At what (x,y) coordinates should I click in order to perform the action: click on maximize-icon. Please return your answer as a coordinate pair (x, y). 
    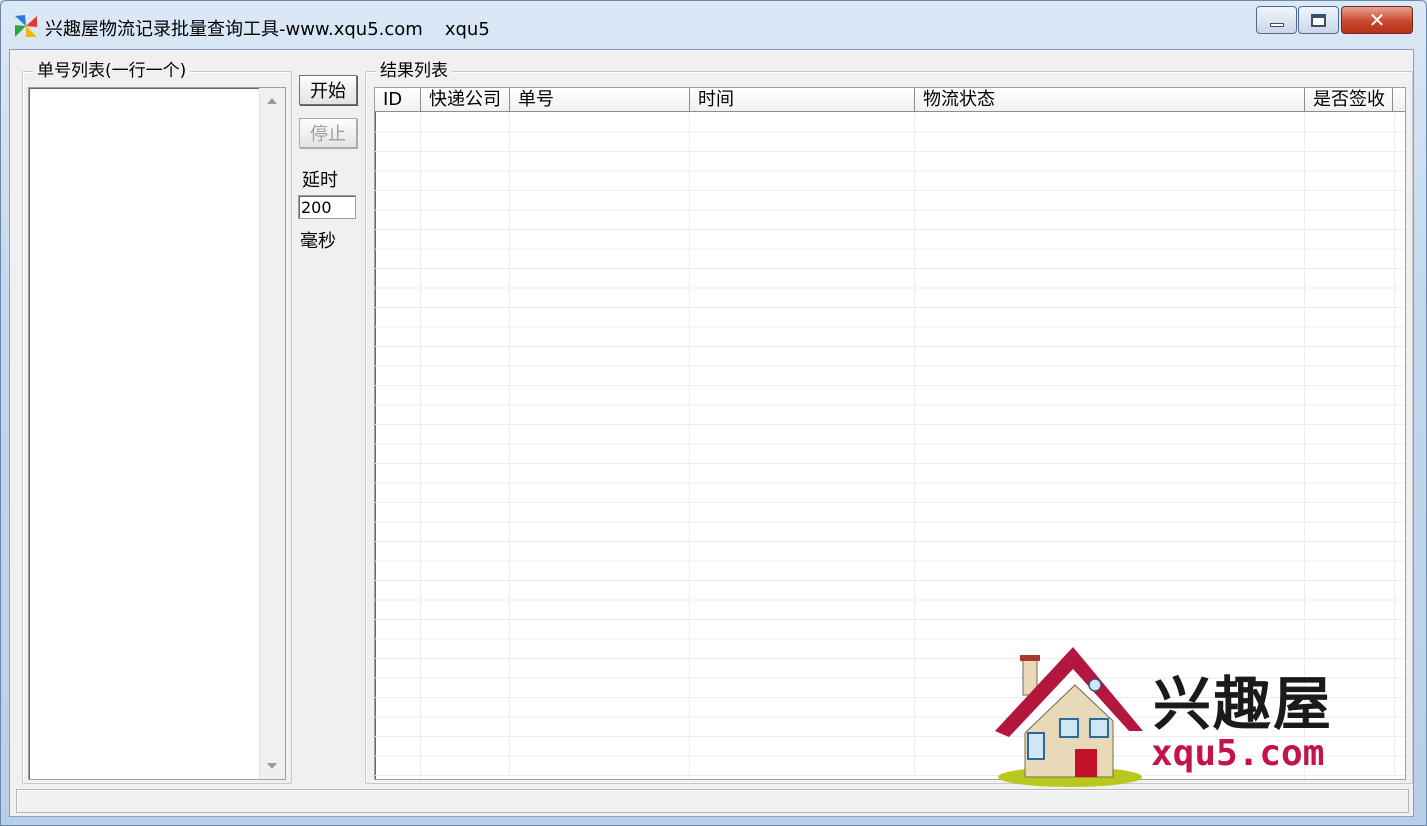
    Looking at the image, I should click on (1318, 20).